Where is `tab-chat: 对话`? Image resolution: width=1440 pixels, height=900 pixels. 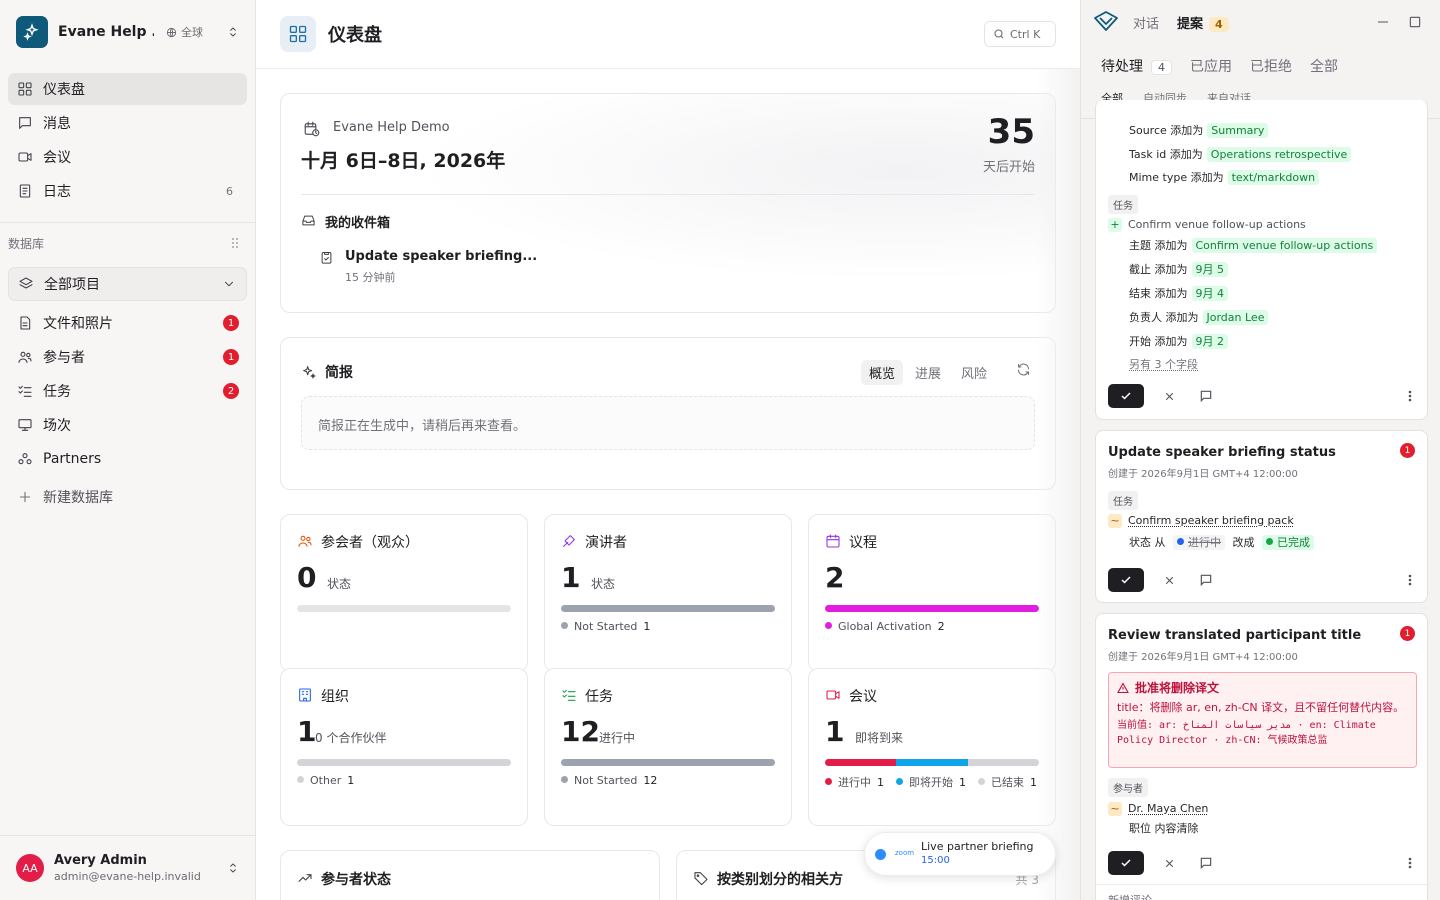
tab-chat: 对话 is located at coordinates (1146, 22).